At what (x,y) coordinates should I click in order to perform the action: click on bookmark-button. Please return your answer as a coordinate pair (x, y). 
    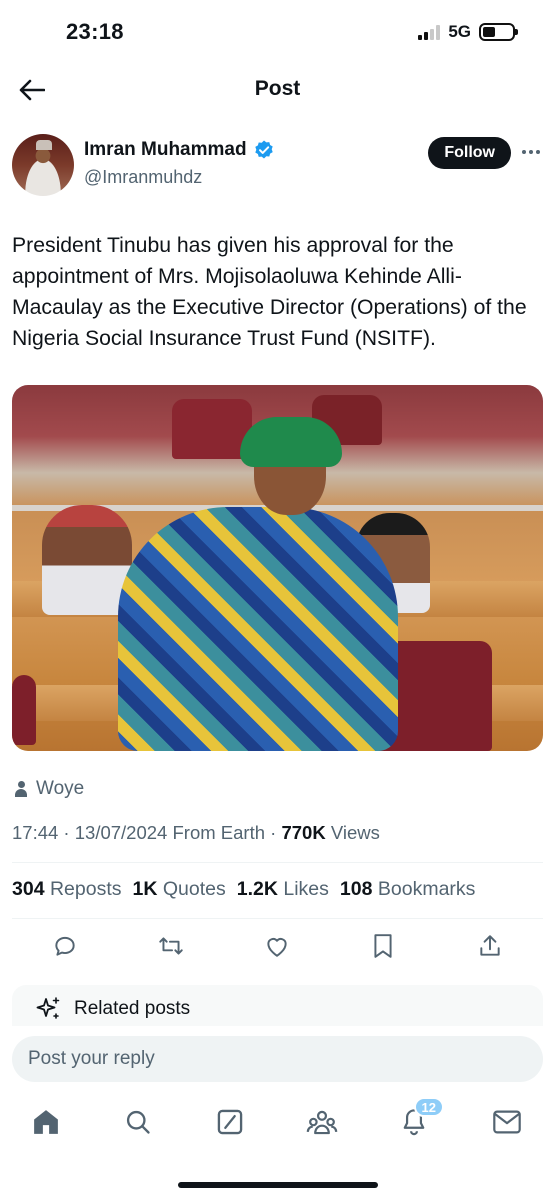
    Looking at the image, I should click on (383, 946).